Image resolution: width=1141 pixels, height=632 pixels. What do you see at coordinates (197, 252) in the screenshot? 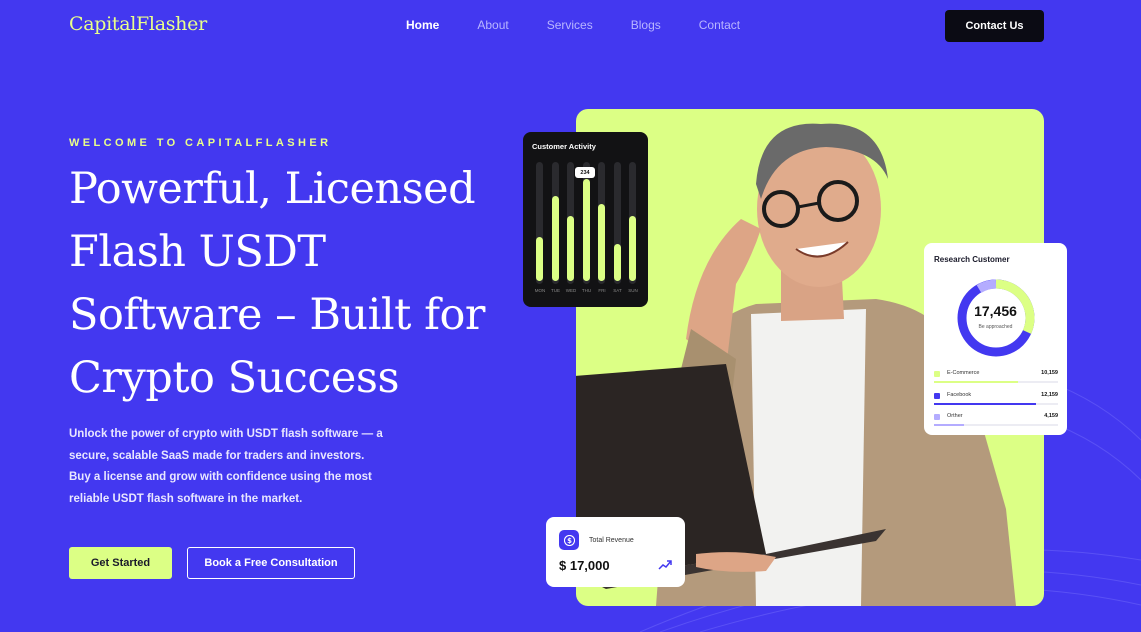
I see `headline-line: Flash USDT` at bounding box center [197, 252].